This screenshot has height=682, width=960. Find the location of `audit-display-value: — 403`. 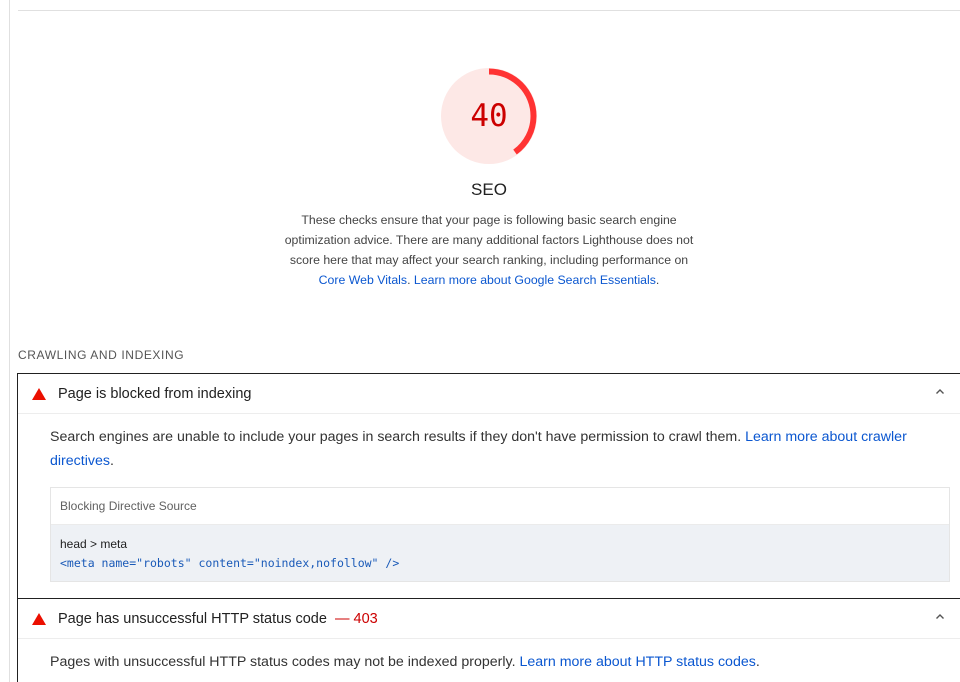

audit-display-value: — 403 is located at coordinates (356, 619).